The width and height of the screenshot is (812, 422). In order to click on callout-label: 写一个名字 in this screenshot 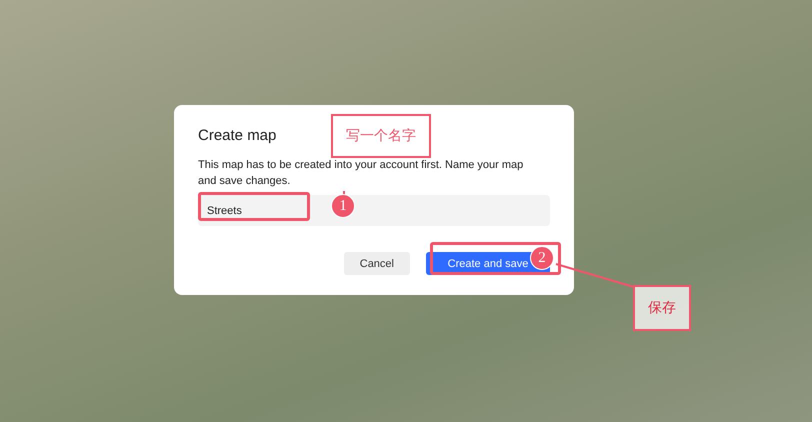, I will do `click(381, 136)`.